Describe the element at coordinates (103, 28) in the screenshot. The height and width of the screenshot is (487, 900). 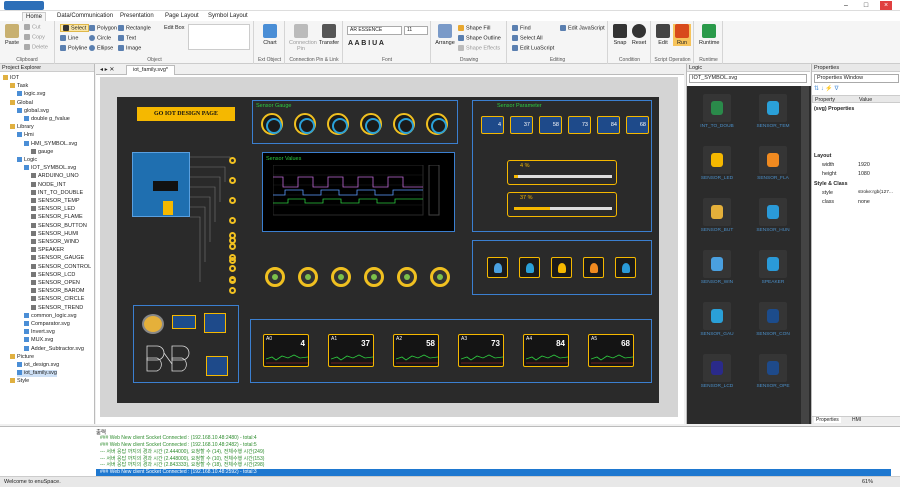
I see `polygon-button: Polygon` at that location.